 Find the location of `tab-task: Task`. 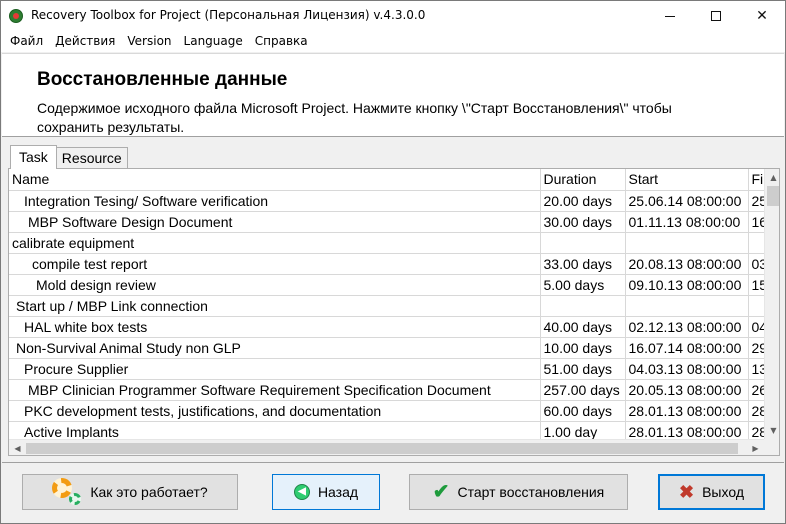

tab-task: Task is located at coordinates (33, 157).